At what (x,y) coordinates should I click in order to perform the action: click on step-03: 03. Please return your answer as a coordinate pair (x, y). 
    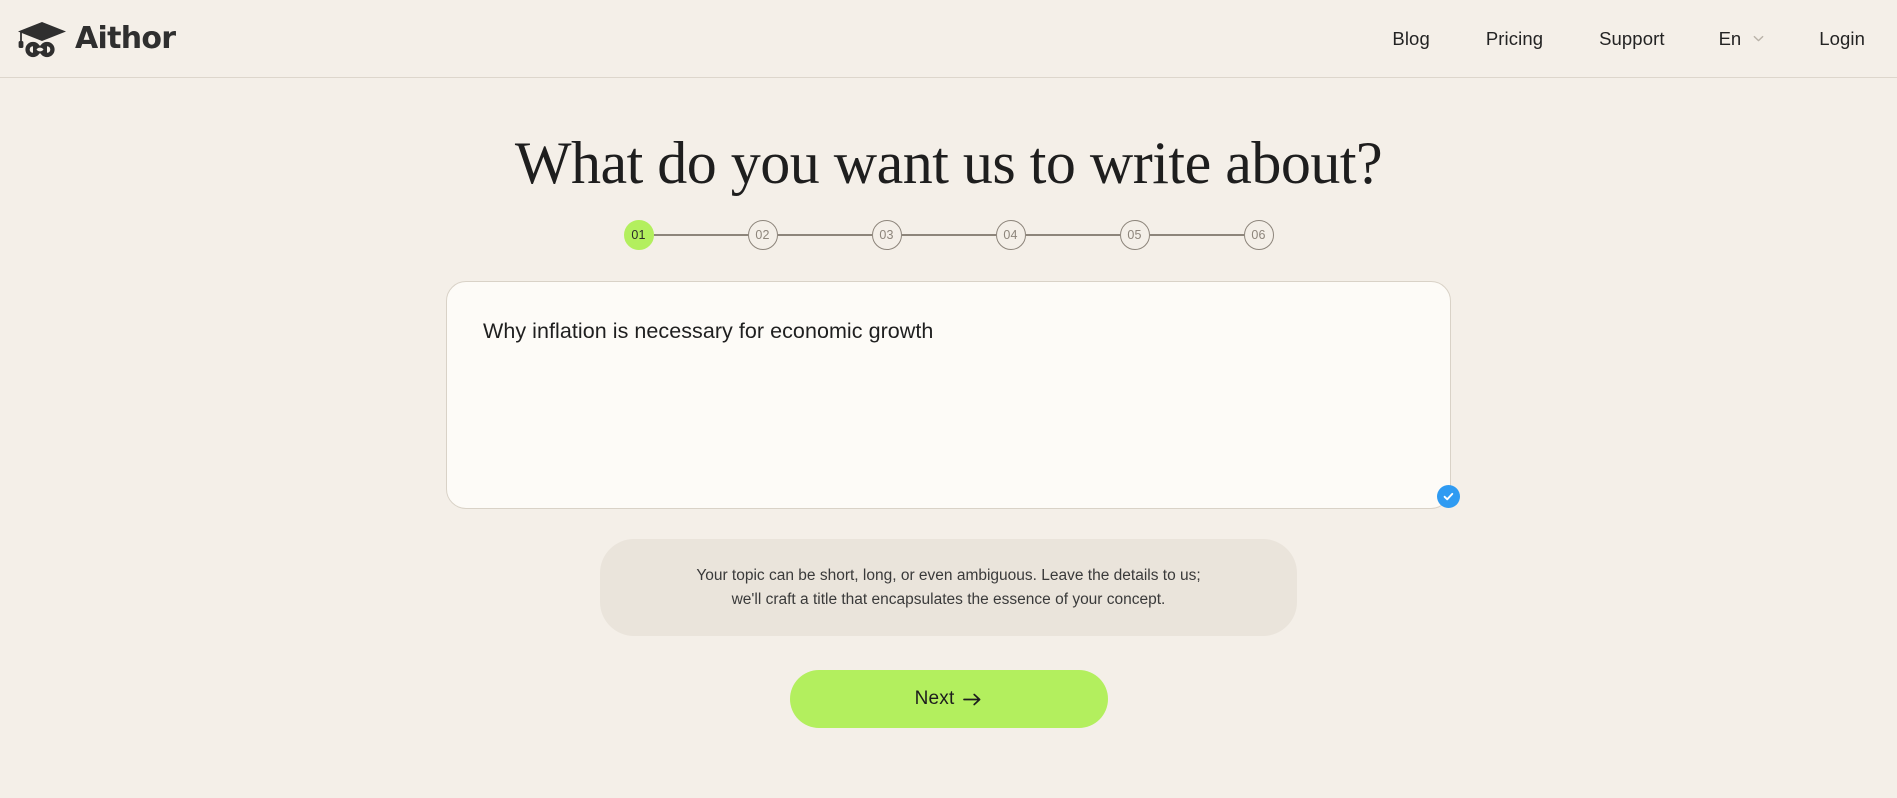
    Looking at the image, I should click on (886, 235).